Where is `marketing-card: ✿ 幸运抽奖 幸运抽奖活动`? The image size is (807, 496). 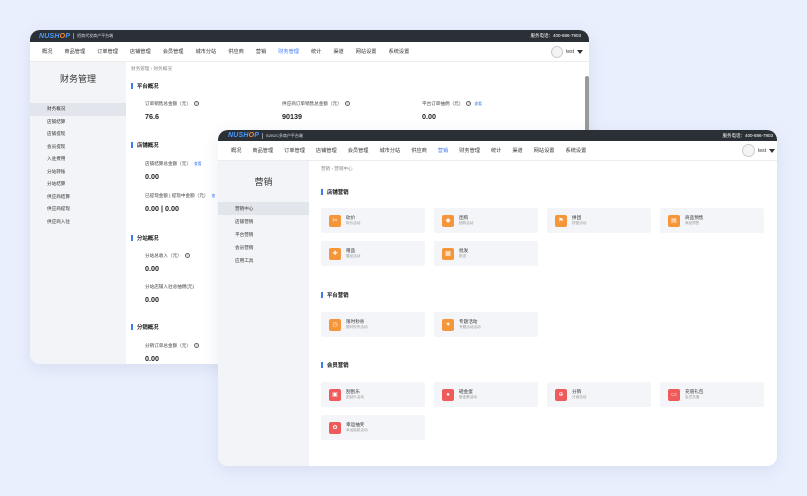
marketing-card: ✿ 幸运抽奖 幸运抽奖活动 is located at coordinates (373, 427).